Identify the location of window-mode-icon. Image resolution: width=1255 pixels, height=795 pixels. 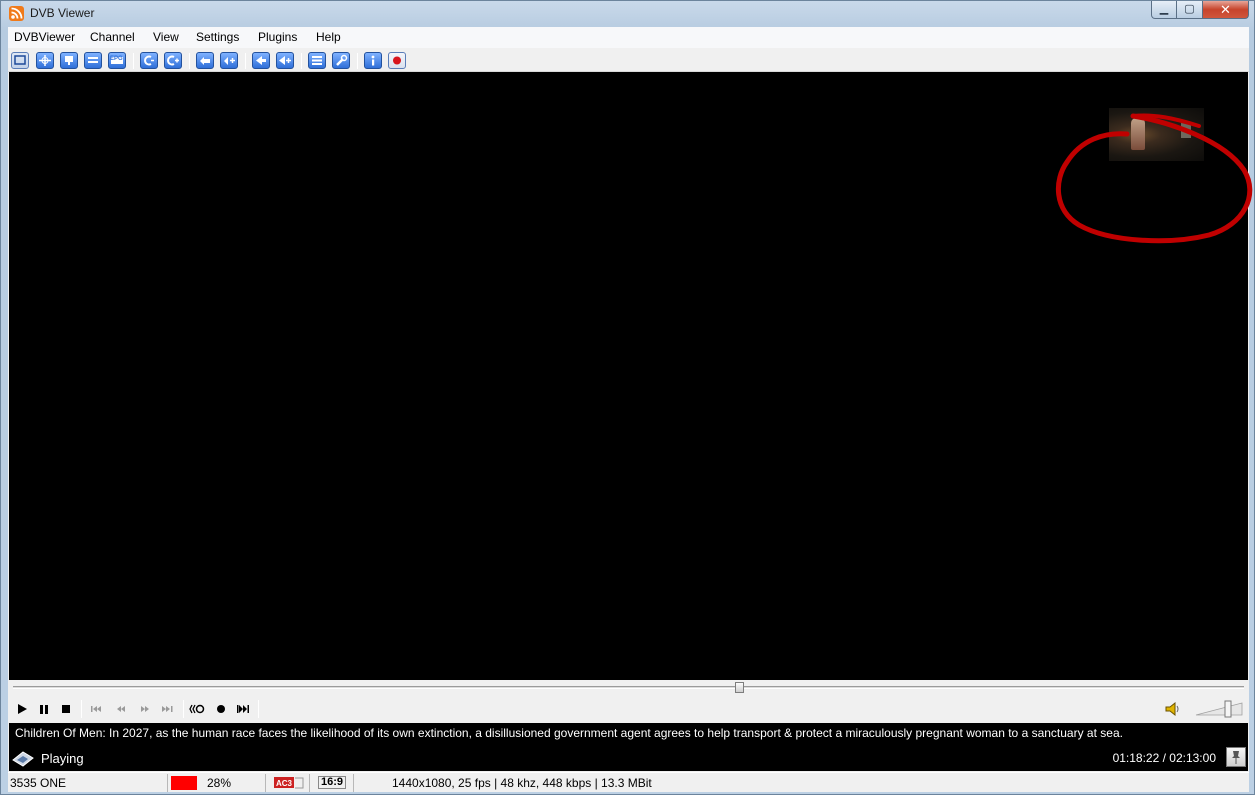
(20, 60).